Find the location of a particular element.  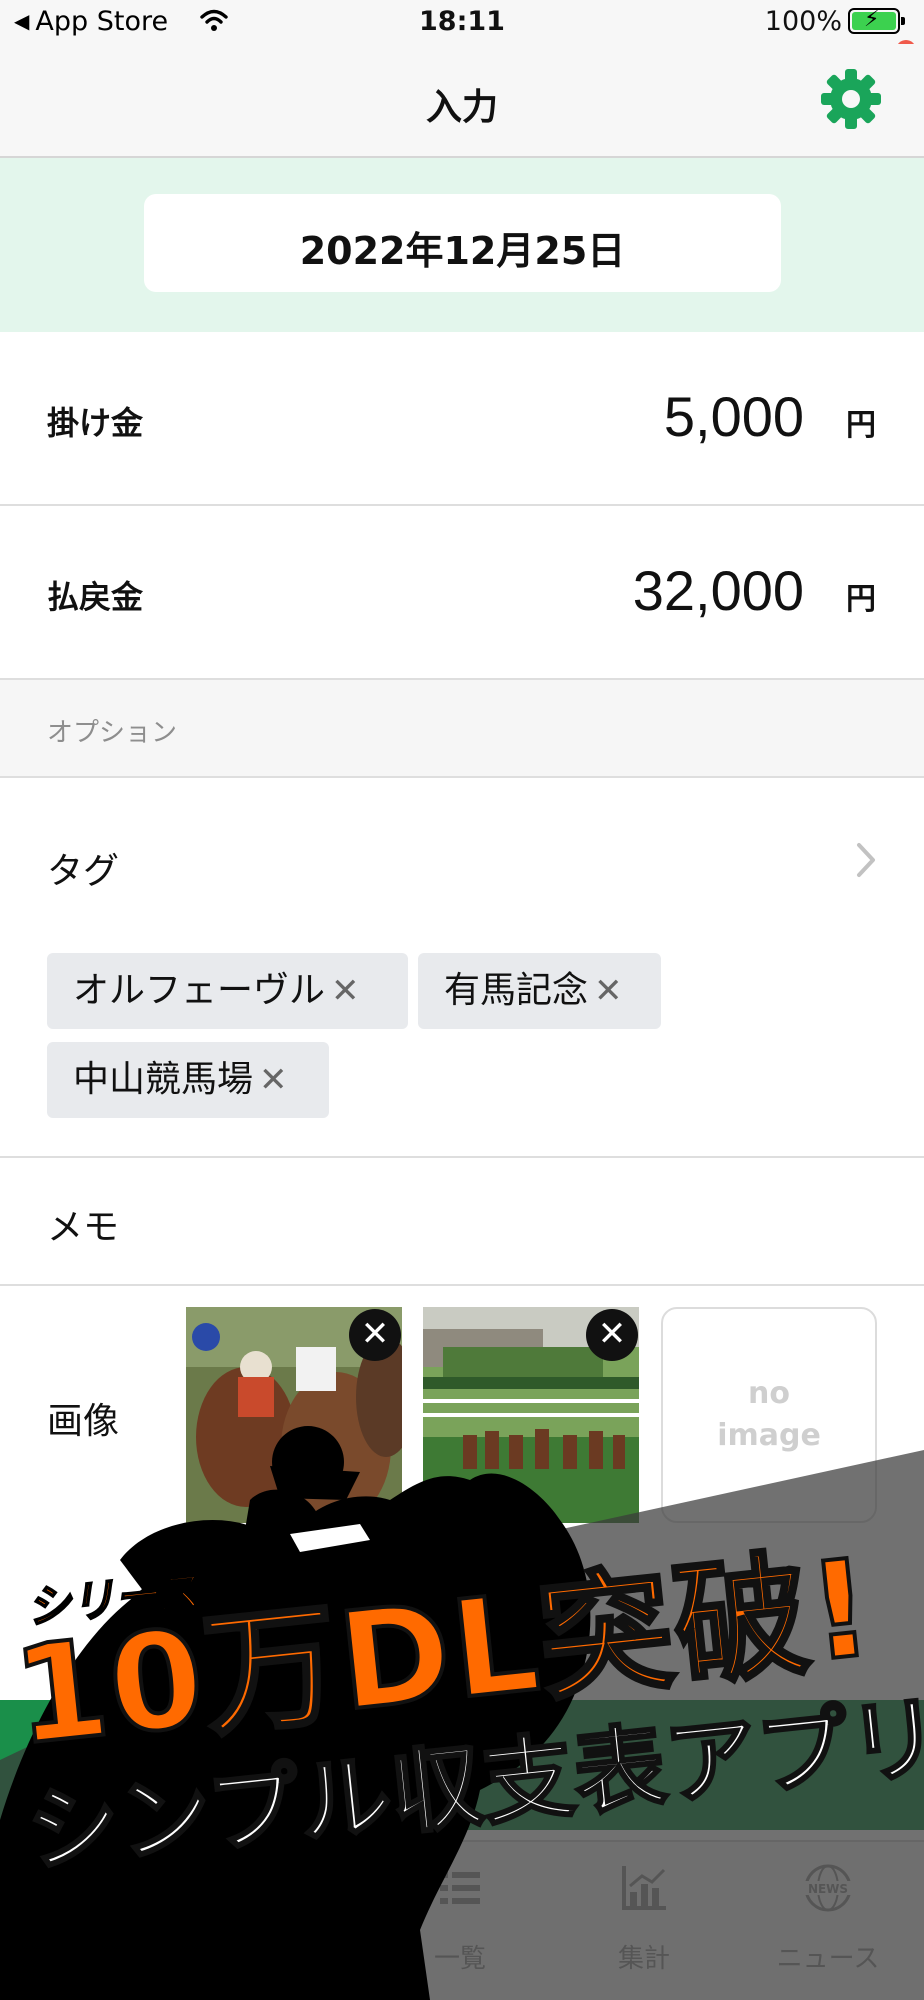

payout-row: 払戻金 32,000 円 is located at coordinates (462, 593).